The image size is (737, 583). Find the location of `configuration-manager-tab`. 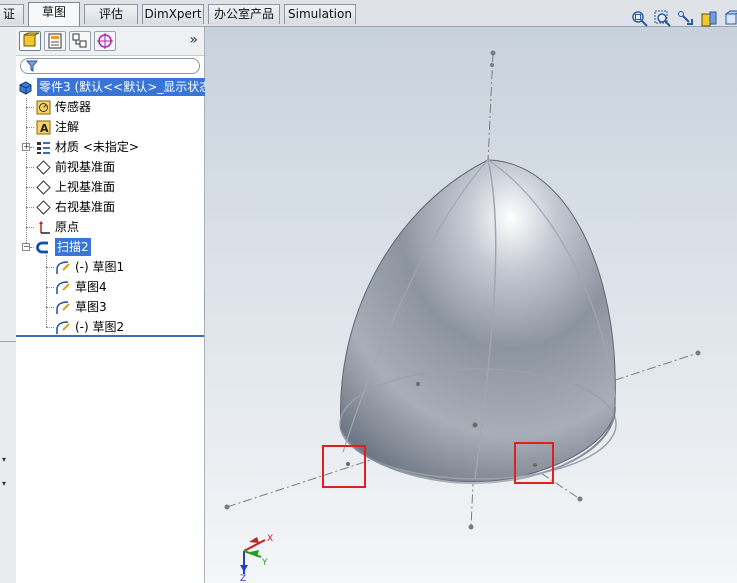

configuration-manager-tab is located at coordinates (80, 41).